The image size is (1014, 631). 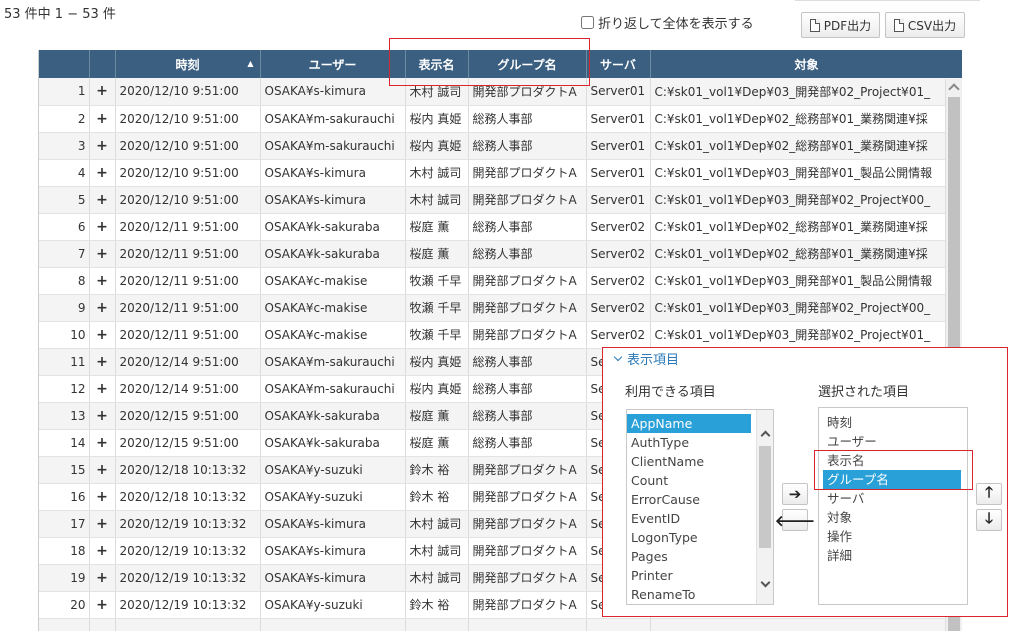 I want to click on available-item: Pages, so click(x=689, y=556).